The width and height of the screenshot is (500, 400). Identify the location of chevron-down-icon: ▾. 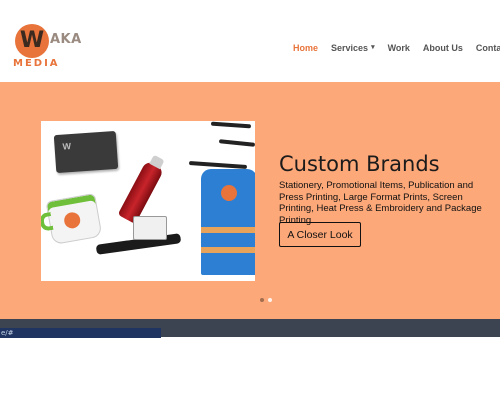
(373, 47).